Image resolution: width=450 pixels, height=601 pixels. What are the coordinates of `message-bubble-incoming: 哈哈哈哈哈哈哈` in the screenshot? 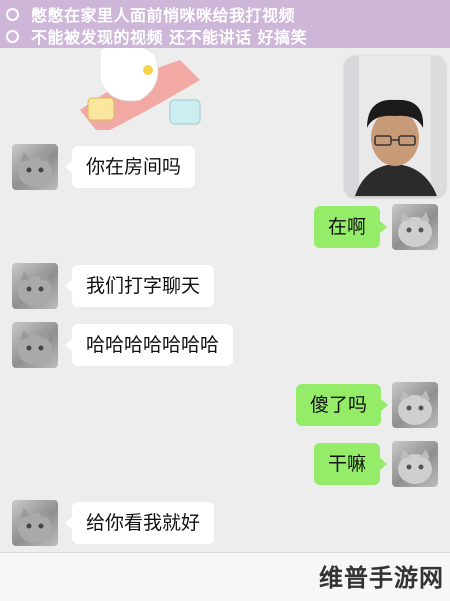 It's located at (149, 345).